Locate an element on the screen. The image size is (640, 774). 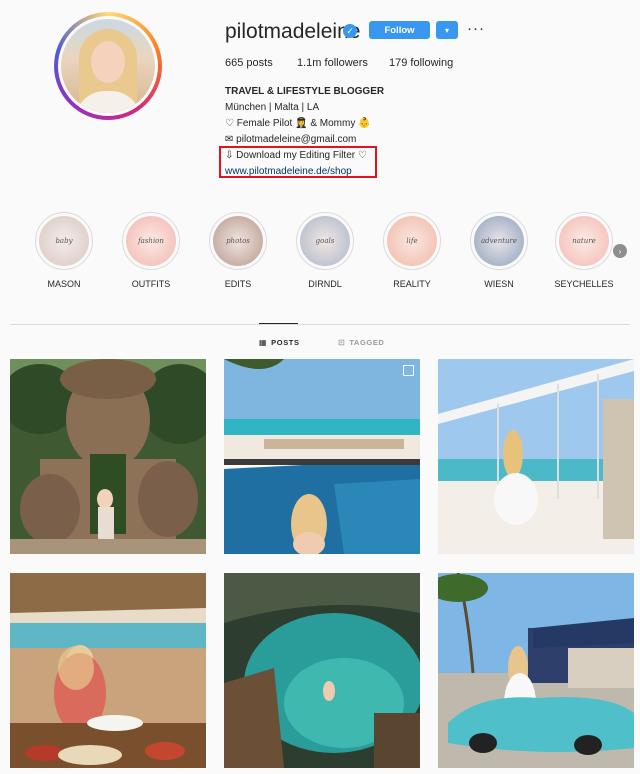
verified-badge-icon: ✓ is located at coordinates (350, 31).